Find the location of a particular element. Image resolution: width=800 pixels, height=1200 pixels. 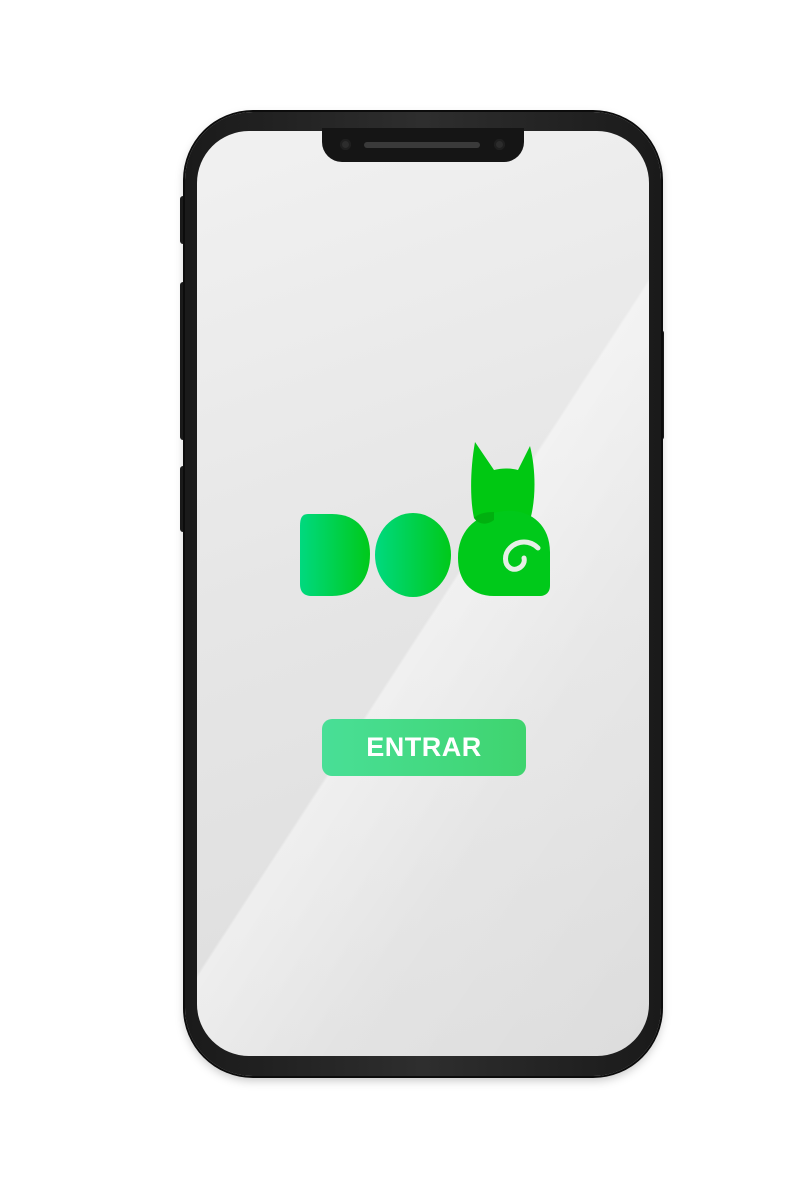

logo-dog-head is located at coordinates (503, 481).